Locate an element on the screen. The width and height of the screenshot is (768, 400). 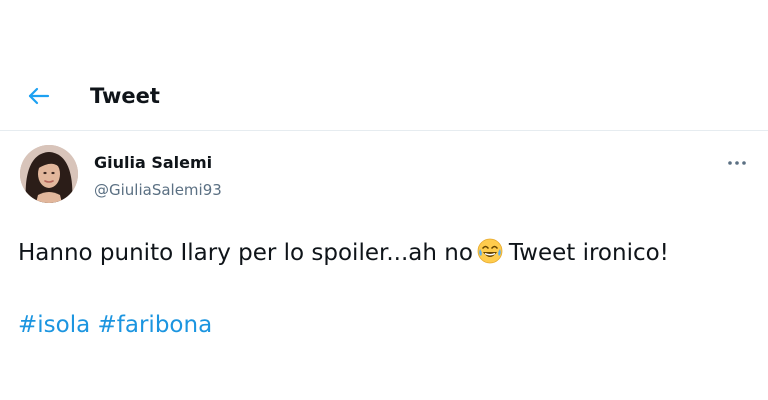
author-handle: @GiuliaSalemi93 is located at coordinates (158, 190).